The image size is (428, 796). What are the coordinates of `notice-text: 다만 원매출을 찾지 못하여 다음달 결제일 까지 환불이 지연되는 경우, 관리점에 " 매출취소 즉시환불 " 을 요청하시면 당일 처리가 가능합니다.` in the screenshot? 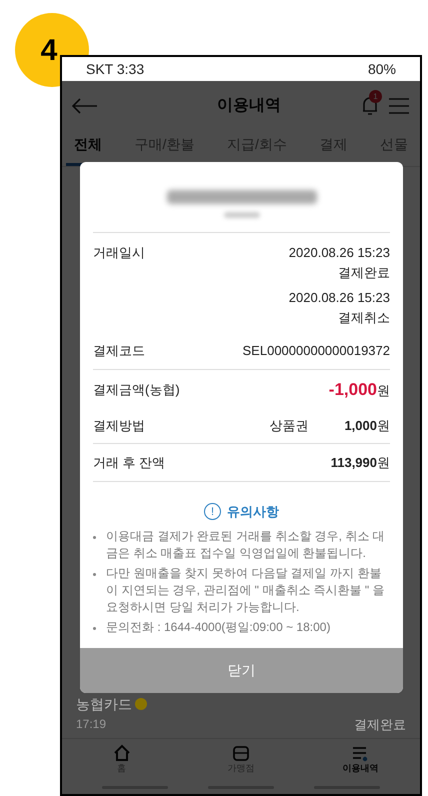 It's located at (246, 590).